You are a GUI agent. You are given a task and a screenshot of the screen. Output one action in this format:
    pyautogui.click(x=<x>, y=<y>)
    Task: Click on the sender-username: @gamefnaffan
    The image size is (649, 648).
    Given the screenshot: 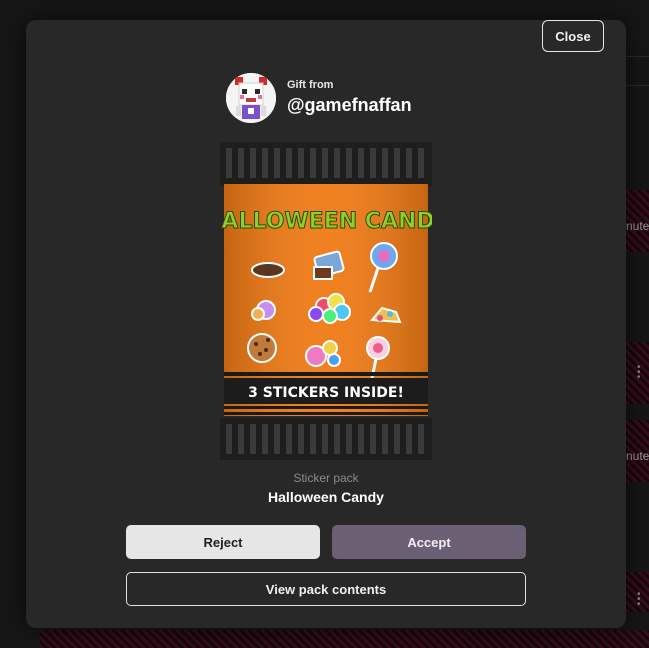 What is the action you would take?
    pyautogui.click(x=349, y=105)
    